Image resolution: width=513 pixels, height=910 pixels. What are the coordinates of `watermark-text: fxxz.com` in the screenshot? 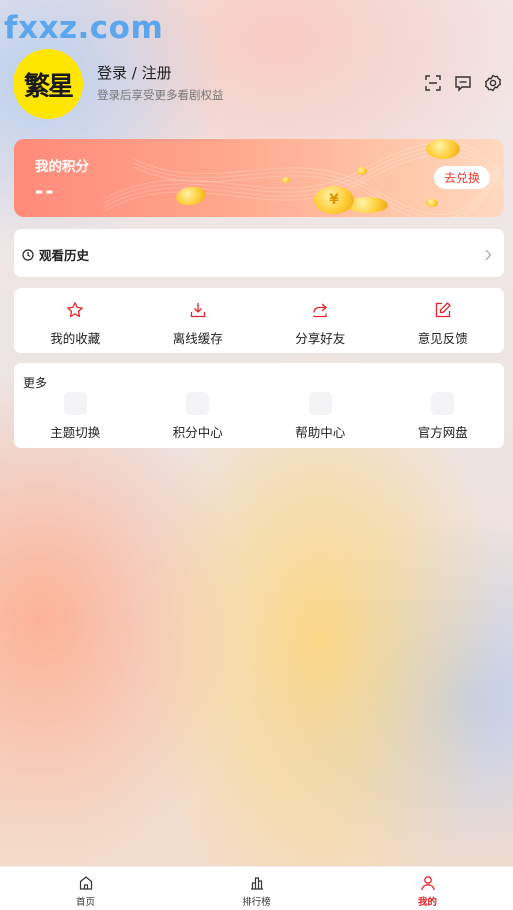 It's located at (84, 28).